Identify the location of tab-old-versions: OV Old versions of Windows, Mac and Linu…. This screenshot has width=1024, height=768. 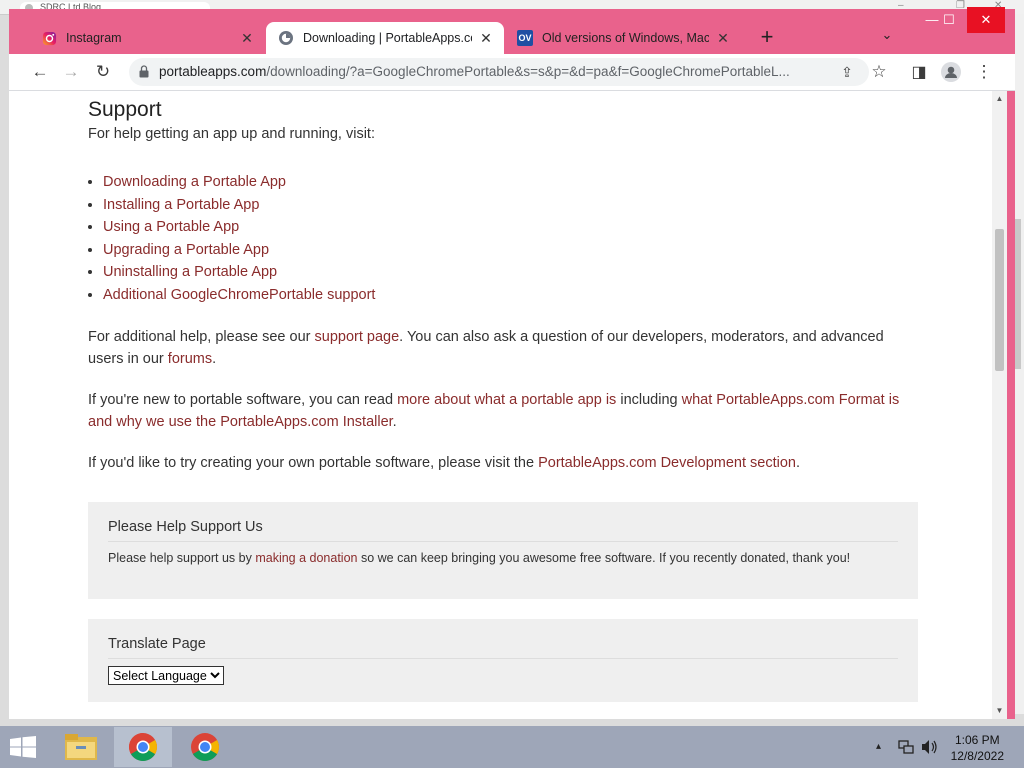
(623, 38).